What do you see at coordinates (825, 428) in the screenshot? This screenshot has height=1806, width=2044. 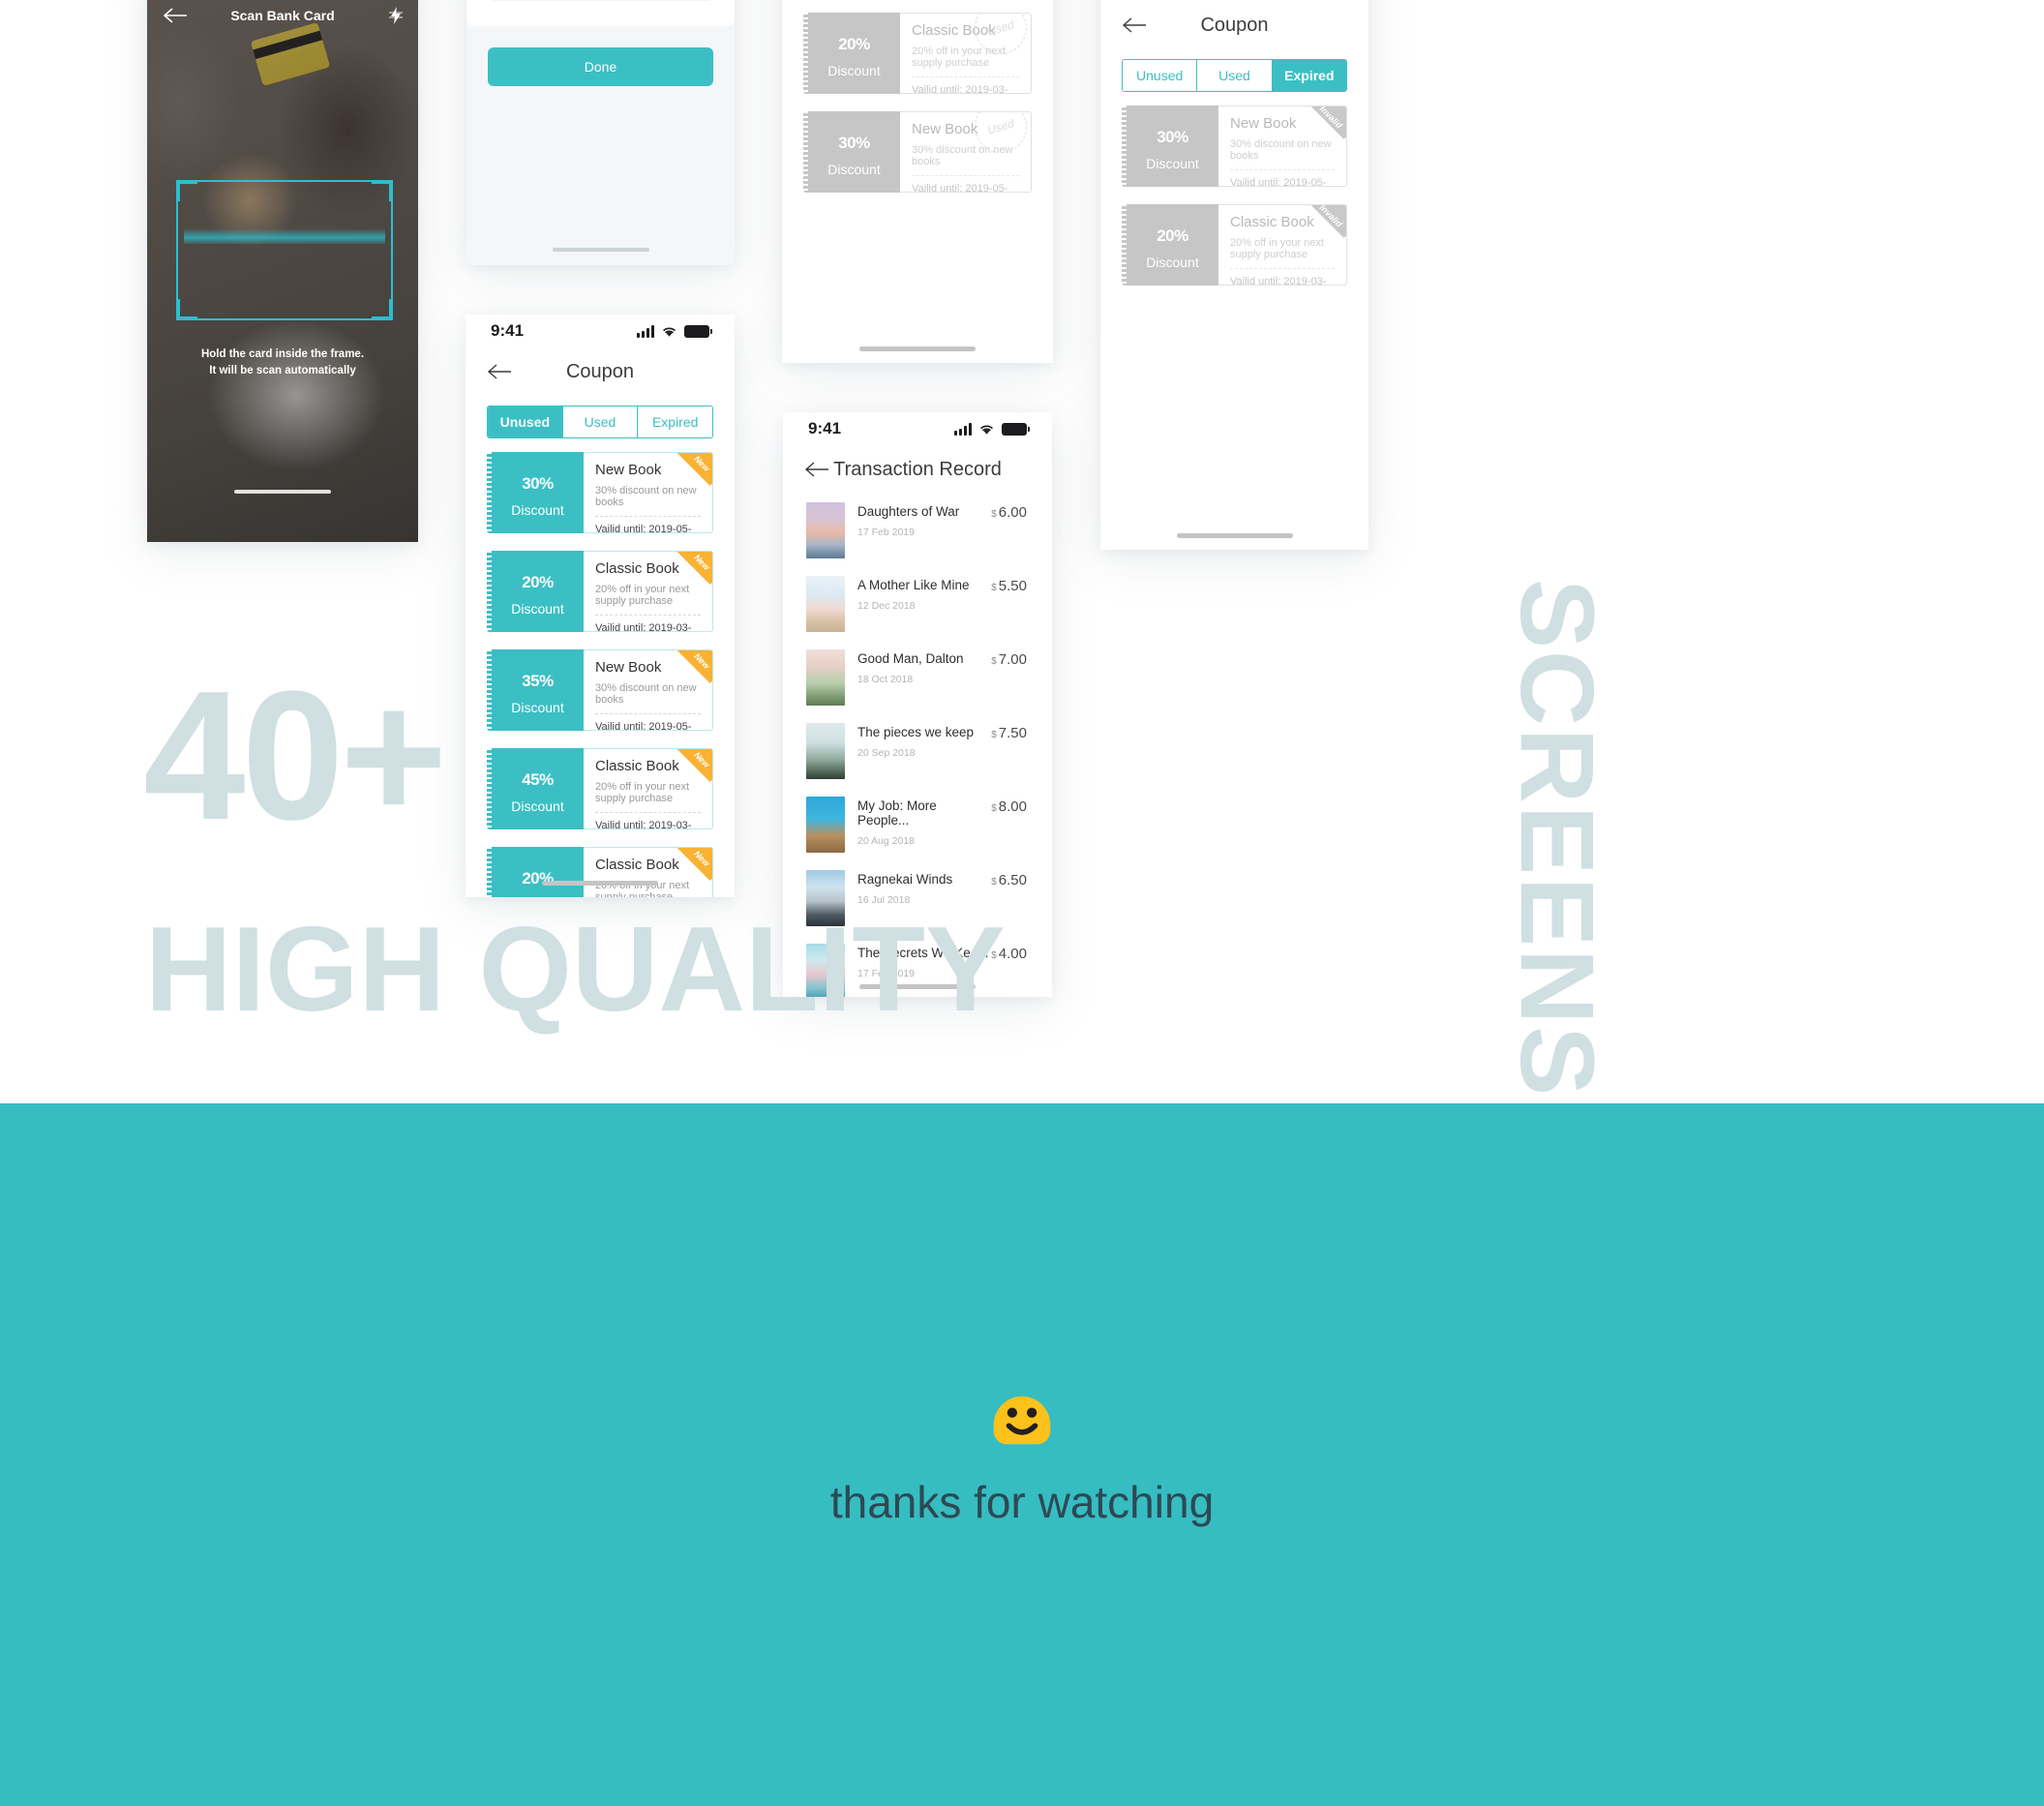 I see `status-time: 9:41` at bounding box center [825, 428].